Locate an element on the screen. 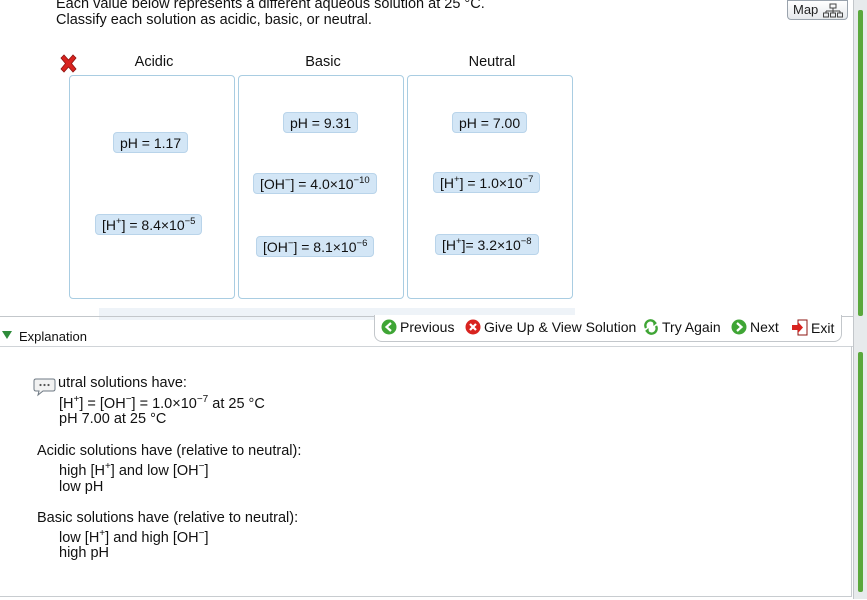 This screenshot has height=600, width=867. chip-label: [OH−] = 4.0×10−10 is located at coordinates (315, 183).